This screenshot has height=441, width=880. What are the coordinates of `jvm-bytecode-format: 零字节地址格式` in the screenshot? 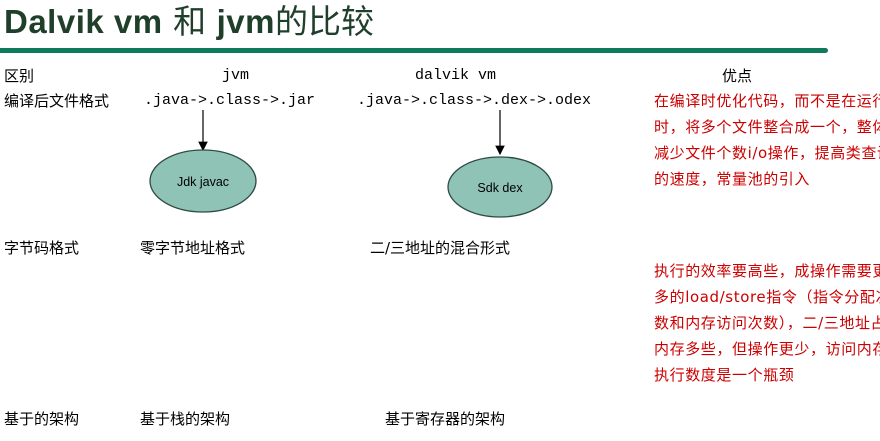 It's located at (193, 248).